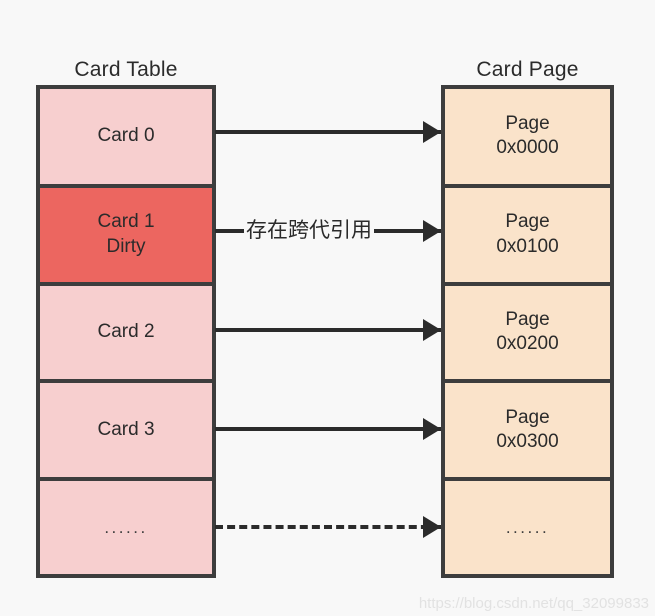 The height and width of the screenshot is (616, 655). I want to click on card-page-row-2-label: Page, so click(527, 320).